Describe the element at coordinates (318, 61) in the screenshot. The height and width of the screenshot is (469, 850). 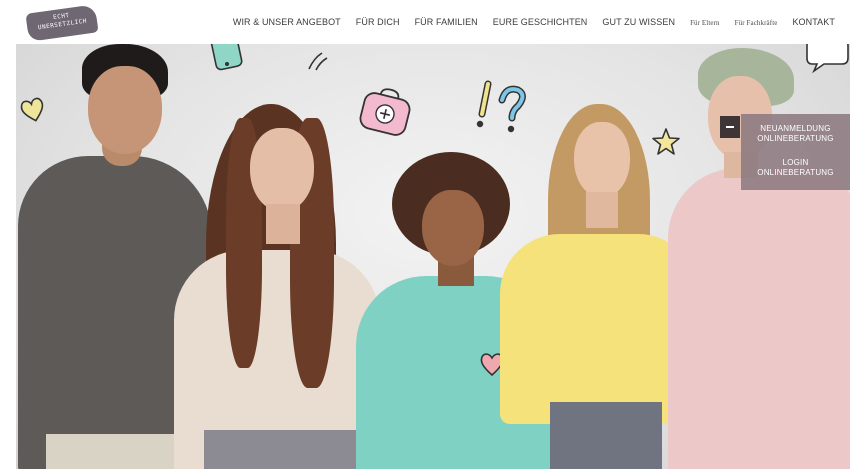
I see `speed-lines-icon` at that location.